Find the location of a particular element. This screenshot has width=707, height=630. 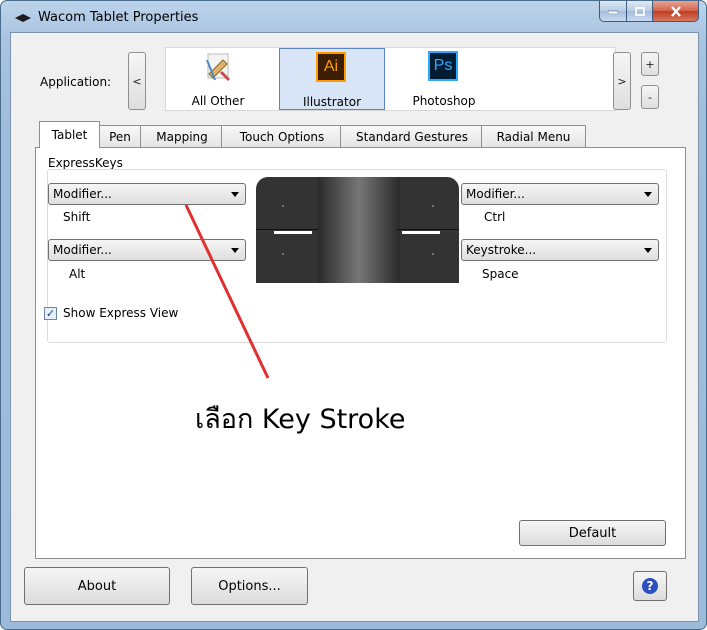

annotation-line is located at coordinates (227, 291).